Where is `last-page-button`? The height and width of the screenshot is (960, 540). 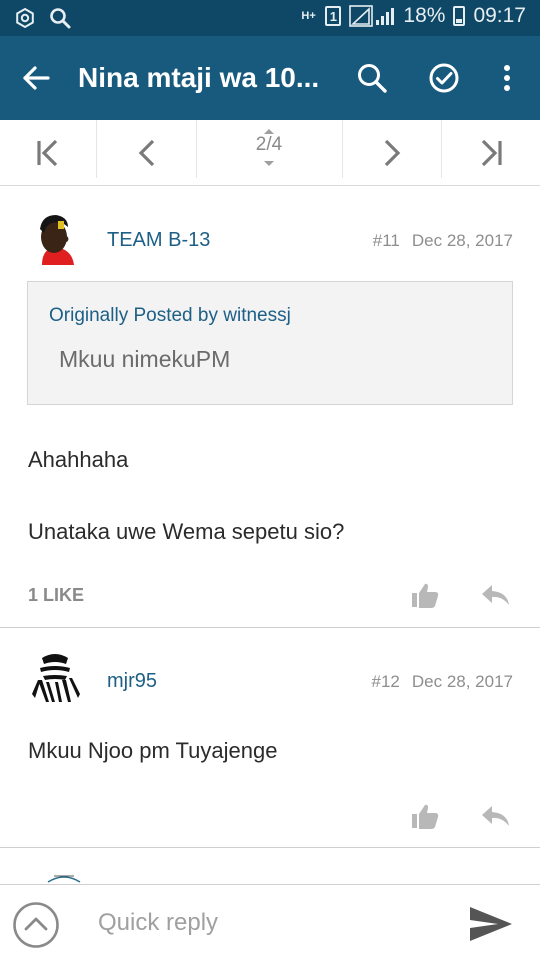 last-page-button is located at coordinates (491, 153).